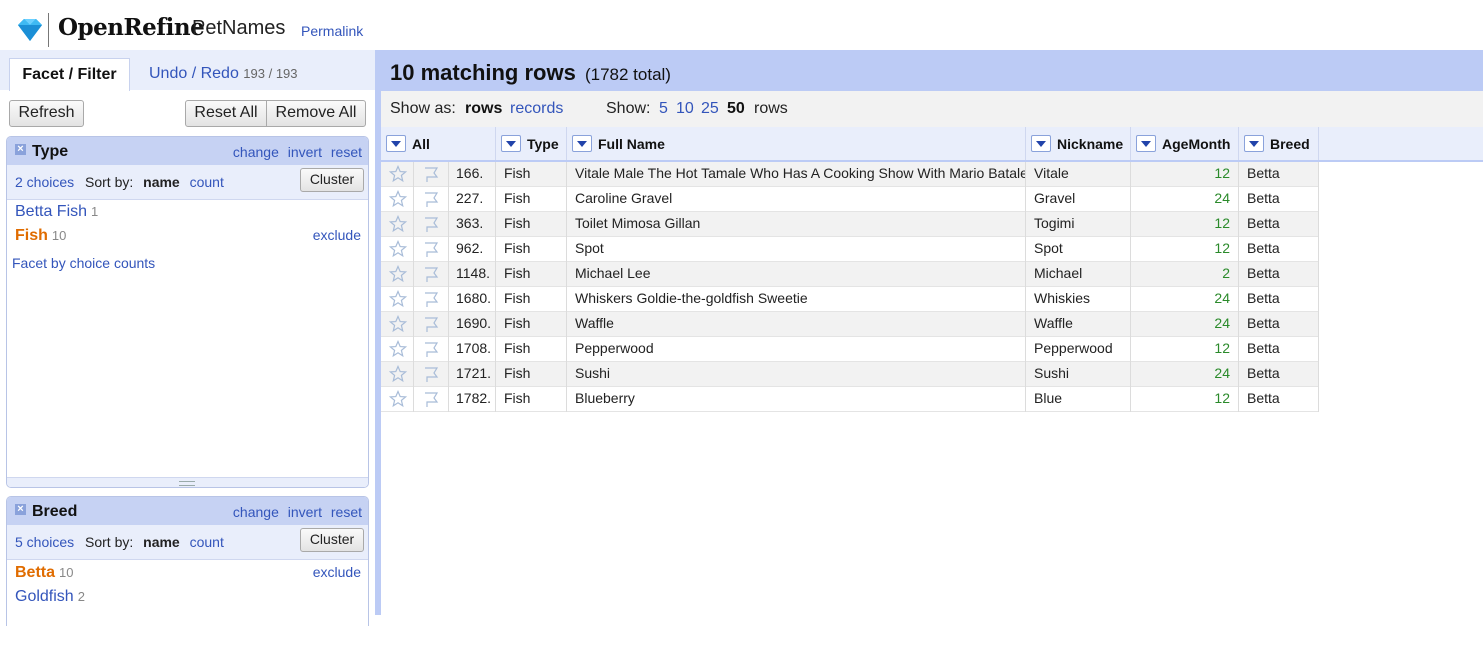 The height and width of the screenshot is (648, 1483). I want to click on facet-choice-selected: Fish 10, so click(40, 236).